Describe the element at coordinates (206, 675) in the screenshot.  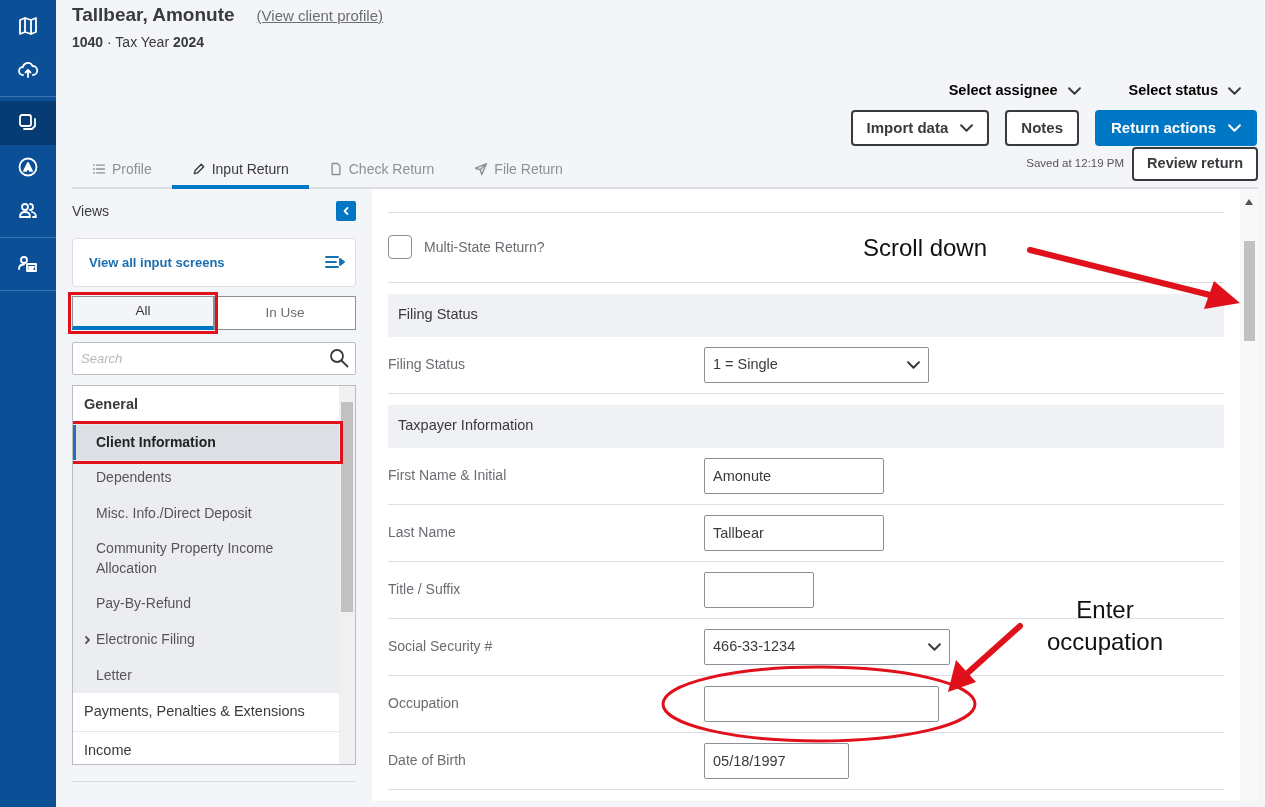
I see `tree-item: Letter` at that location.